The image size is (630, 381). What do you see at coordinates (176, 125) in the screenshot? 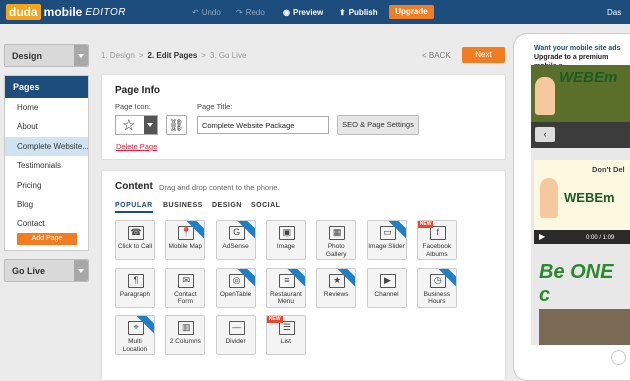
I see `link-icon: ⛓` at bounding box center [176, 125].